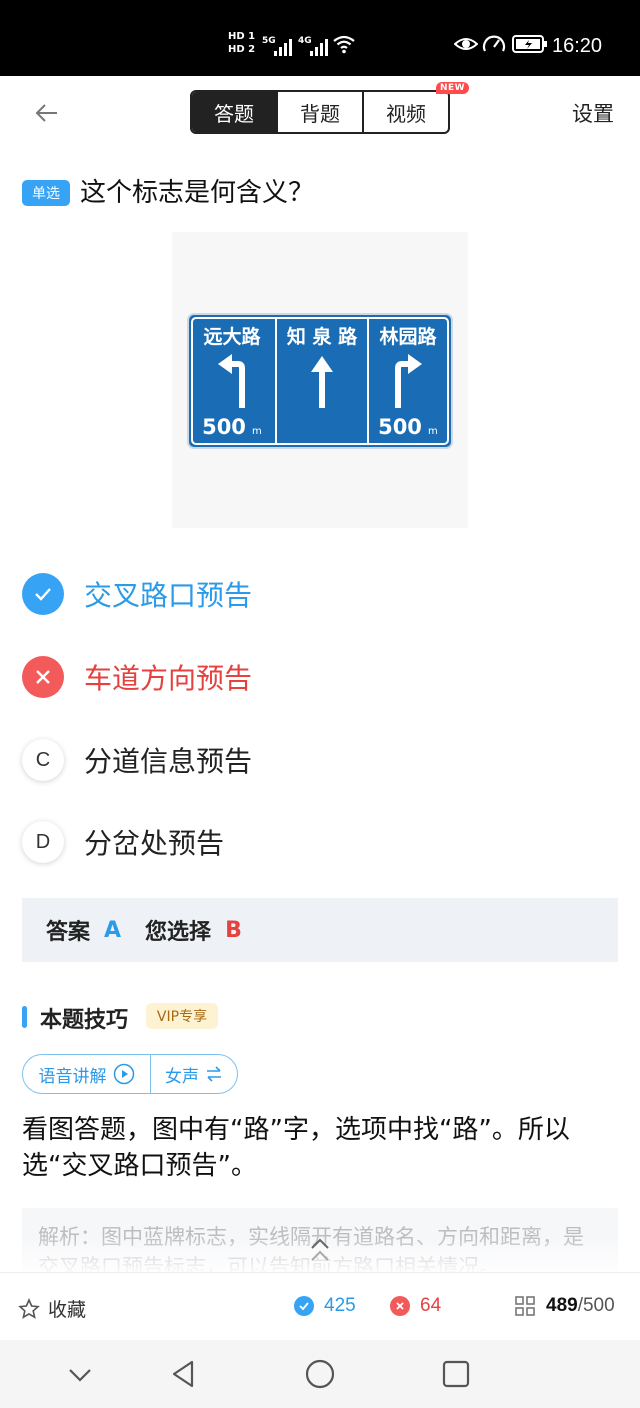 This screenshot has width=640, height=1408. I want to click on tab-answer: 答题, so click(235, 112).